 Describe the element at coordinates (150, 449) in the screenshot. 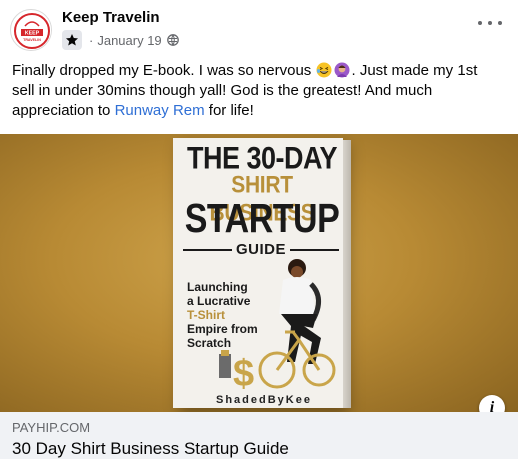

I see `link-title: 30 Day Shirt Business Startup Guide` at that location.